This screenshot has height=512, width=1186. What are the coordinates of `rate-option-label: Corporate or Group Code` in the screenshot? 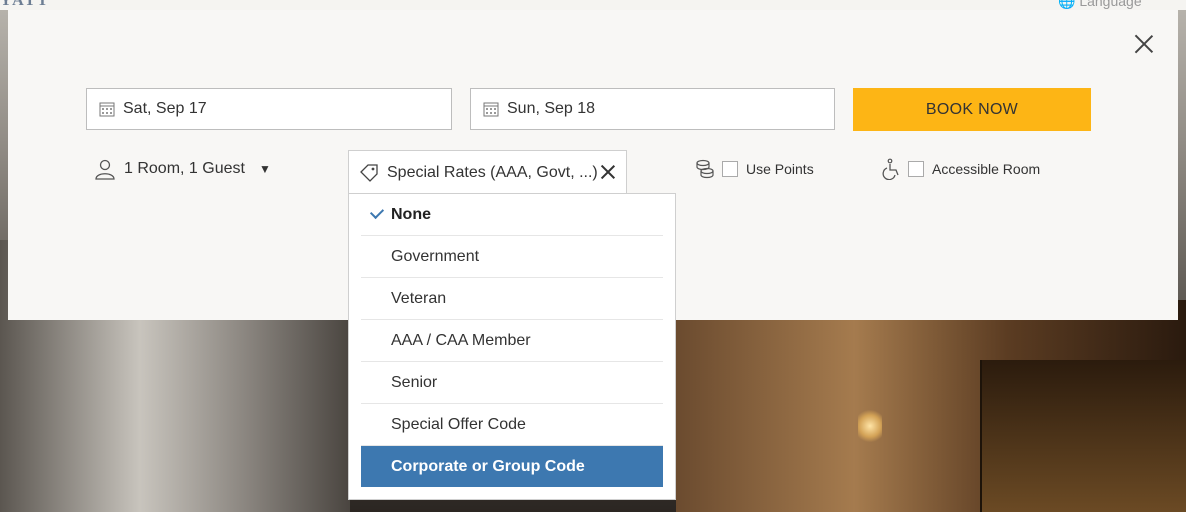 It's located at (488, 466).